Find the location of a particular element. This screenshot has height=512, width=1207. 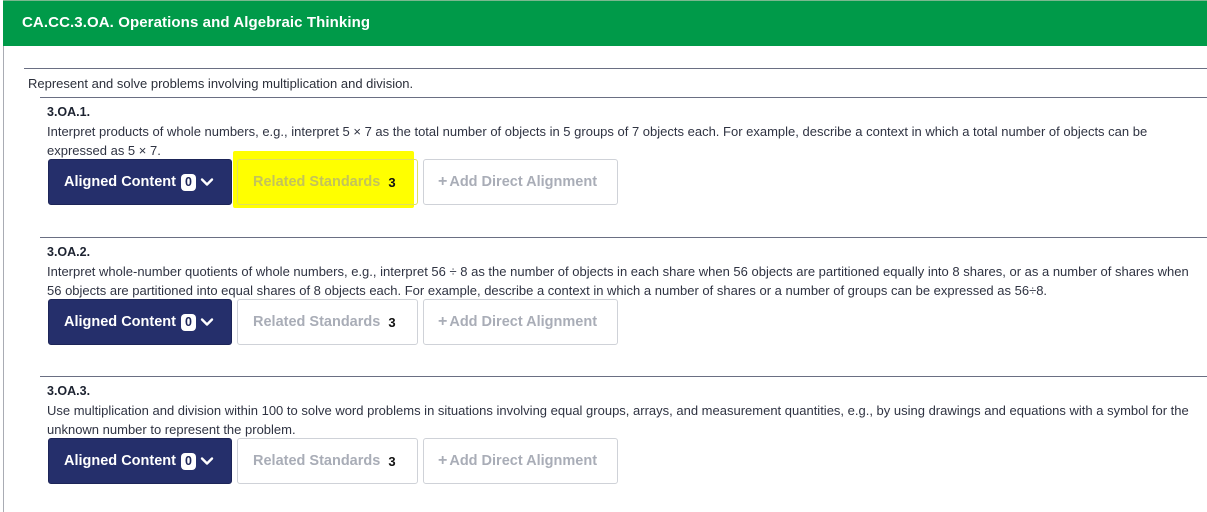

standard-code: 3.OA.3. is located at coordinates (69, 391).